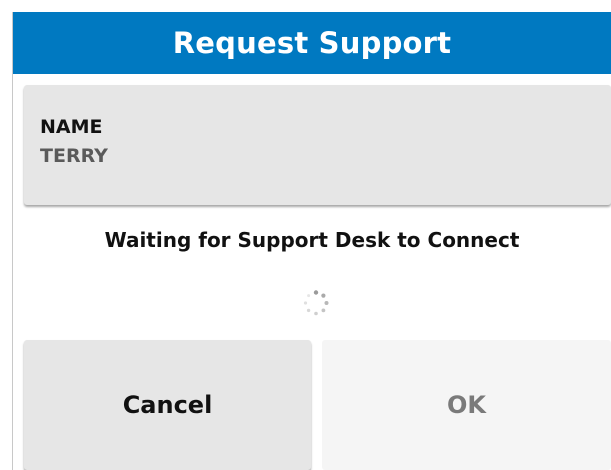 This screenshot has height=470, width=611. What do you see at coordinates (316, 303) in the screenshot?
I see `loading-spinner-icon` at bounding box center [316, 303].